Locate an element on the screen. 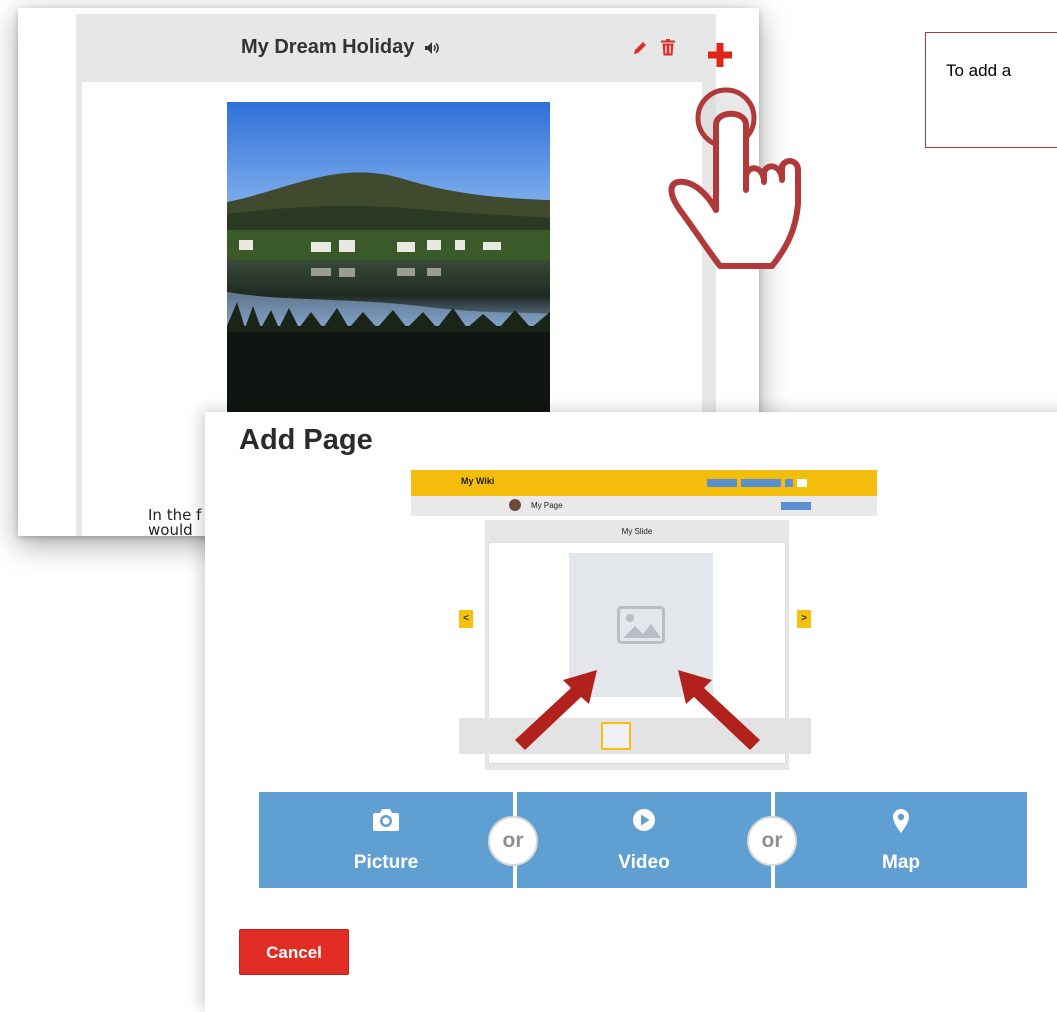  media-choice-row: Picture Video Map or or is located at coordinates (643, 840).